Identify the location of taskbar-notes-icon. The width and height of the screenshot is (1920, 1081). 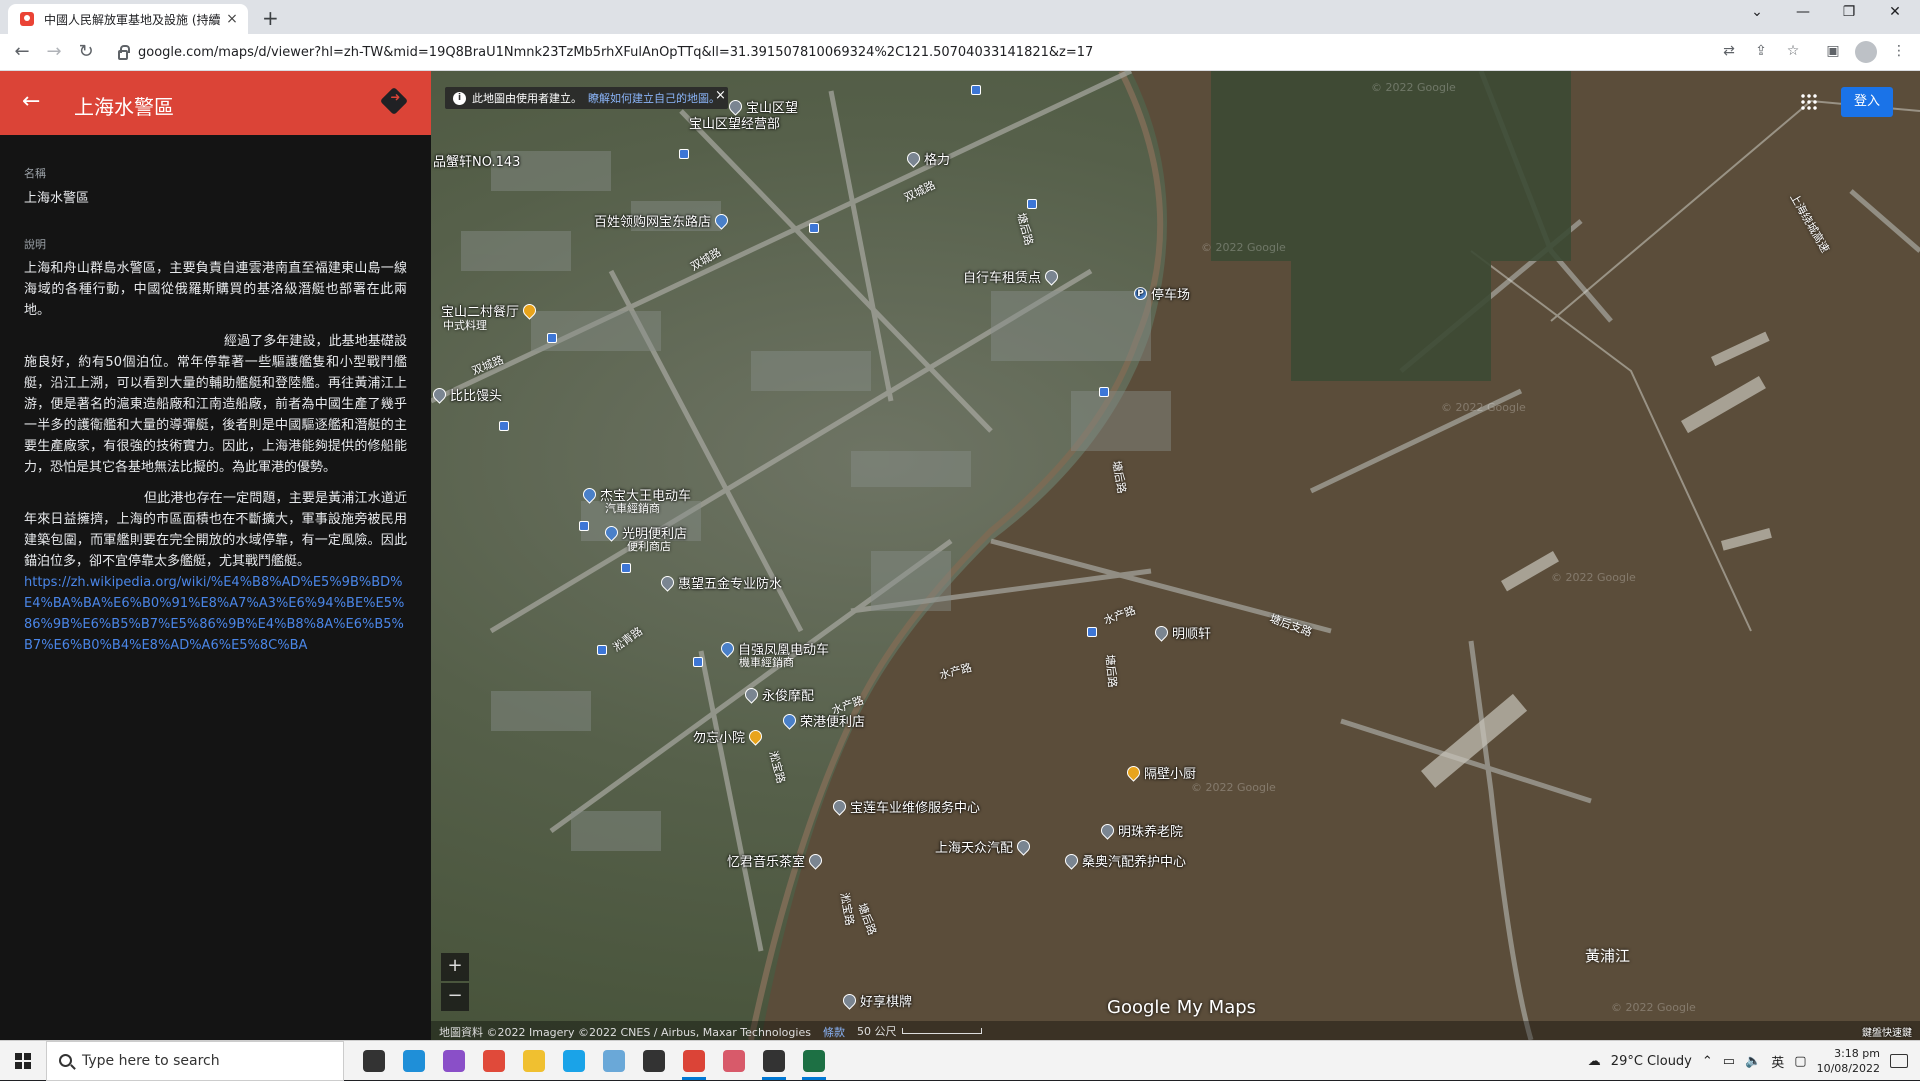
(614, 1061).